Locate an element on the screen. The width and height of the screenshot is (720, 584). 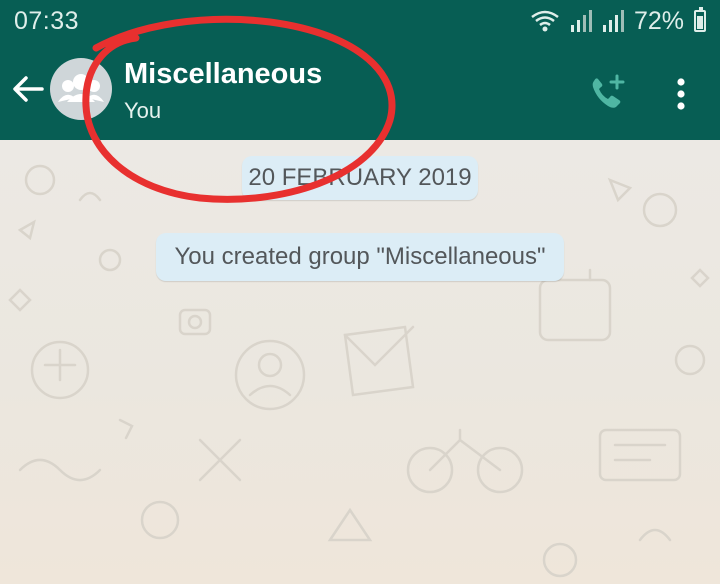
back-button is located at coordinates (28, 89).